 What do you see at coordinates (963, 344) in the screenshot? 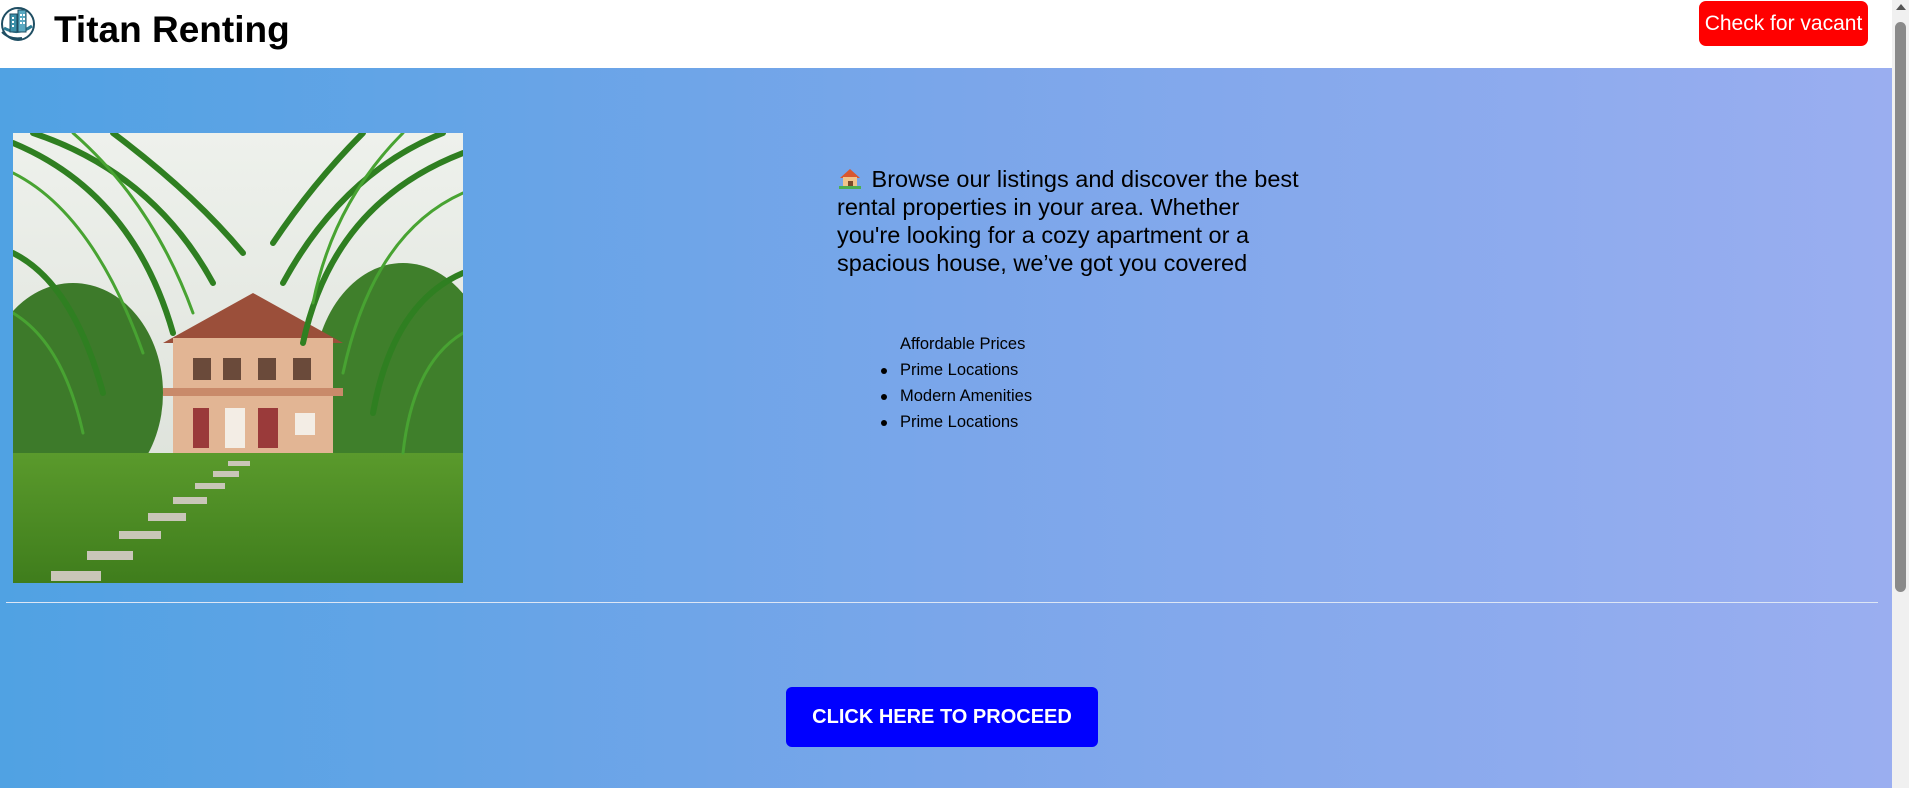
I see `list-item: Affordable Prices` at bounding box center [963, 344].